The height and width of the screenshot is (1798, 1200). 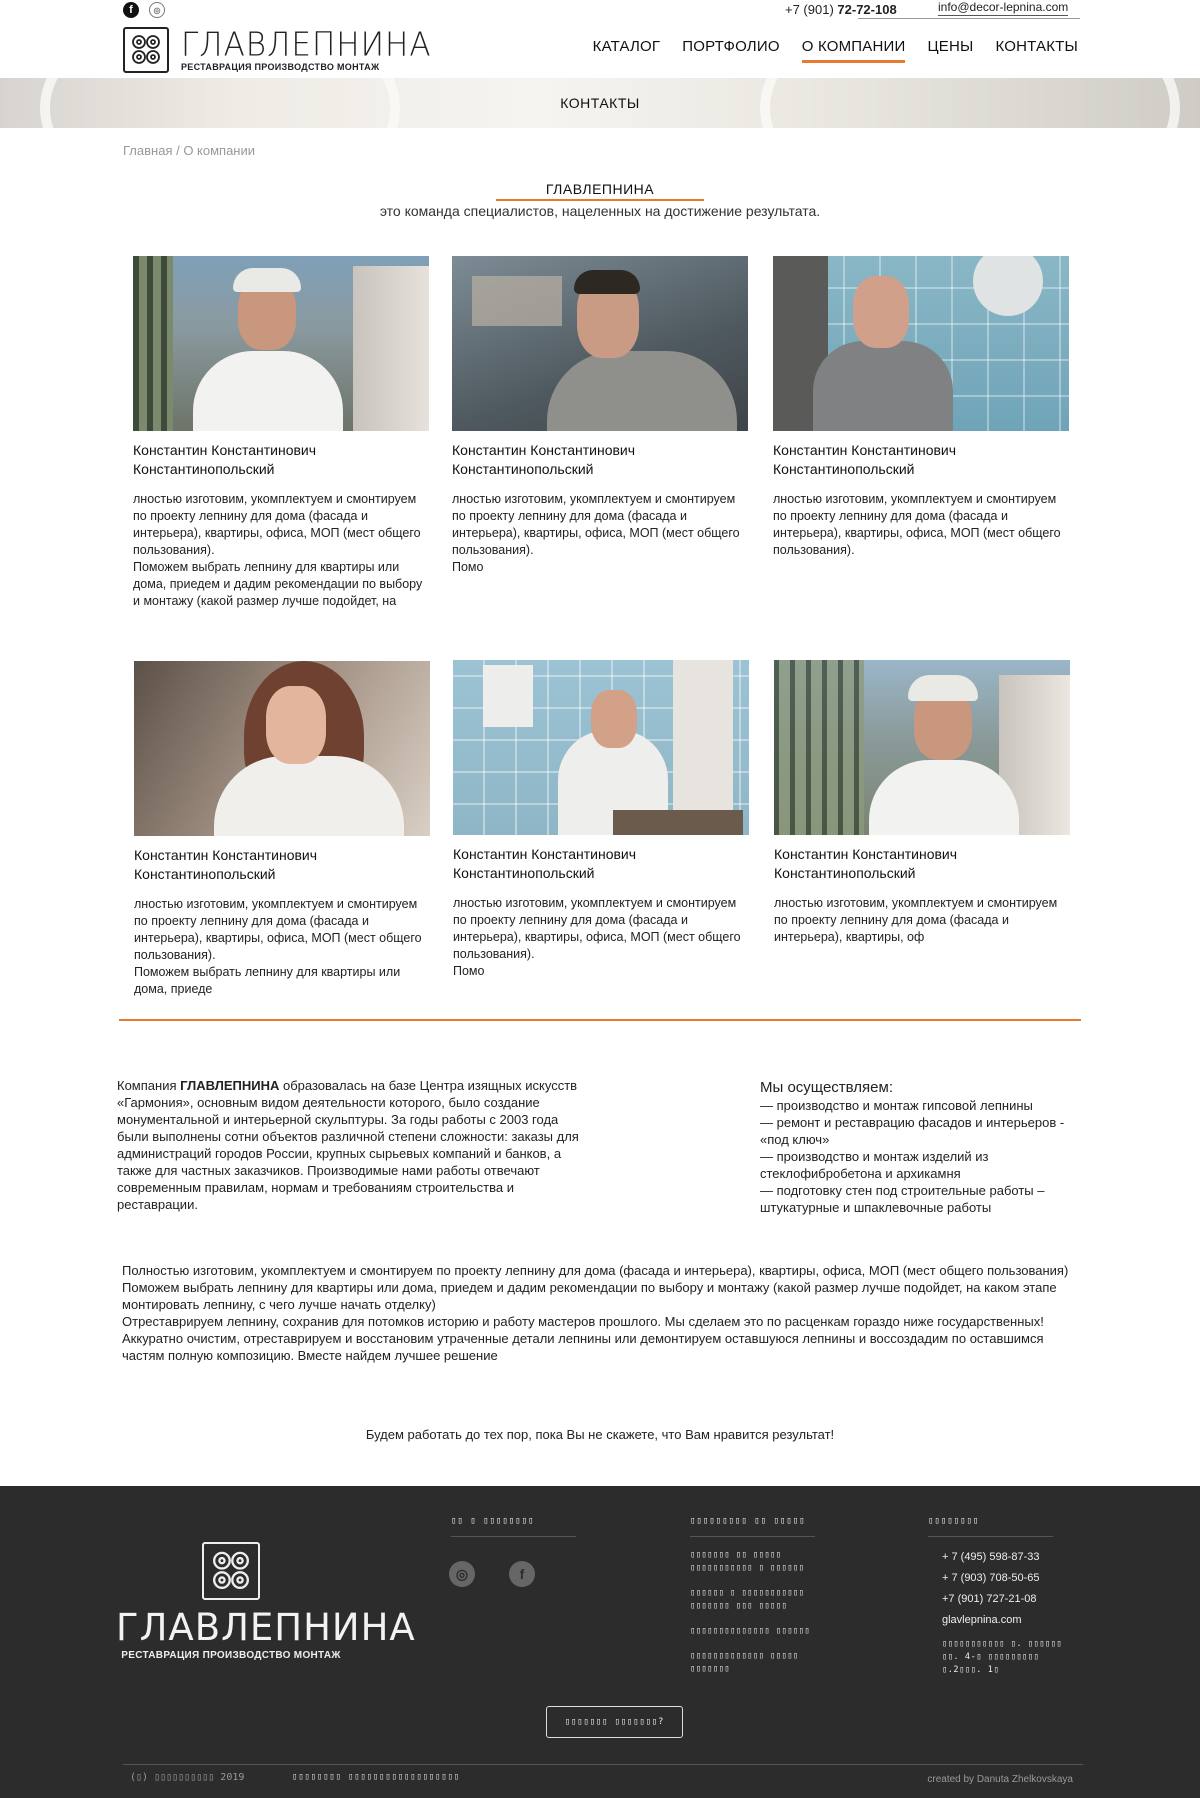 I want to click on section-divider, so click(x=600, y=1020).